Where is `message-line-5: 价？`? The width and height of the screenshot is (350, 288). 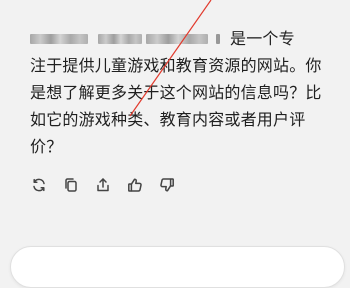 message-line-5: 价？ is located at coordinates (46, 146).